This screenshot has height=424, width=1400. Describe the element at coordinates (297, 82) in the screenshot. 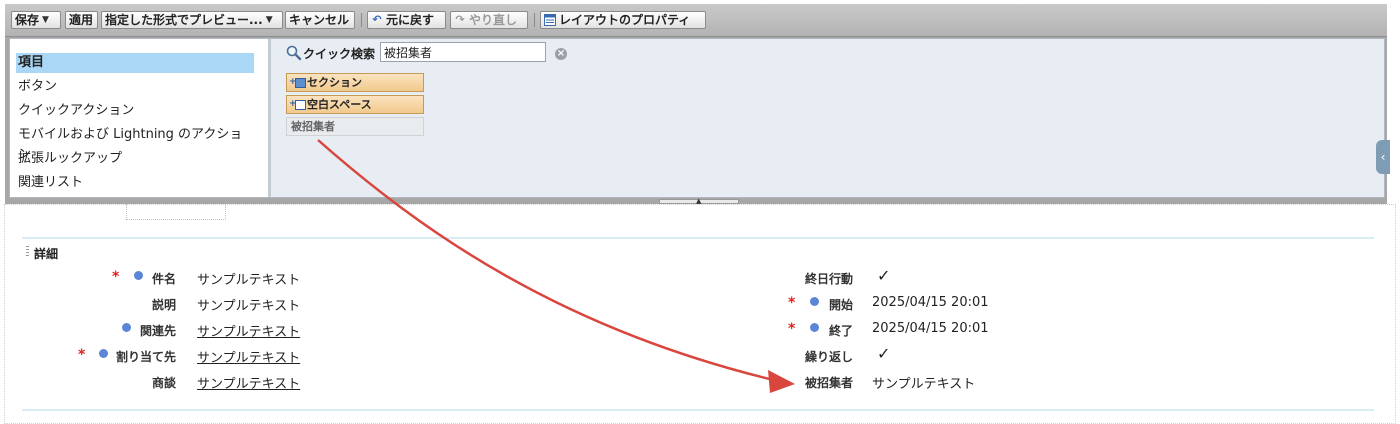

I see `section-icon: +` at that location.